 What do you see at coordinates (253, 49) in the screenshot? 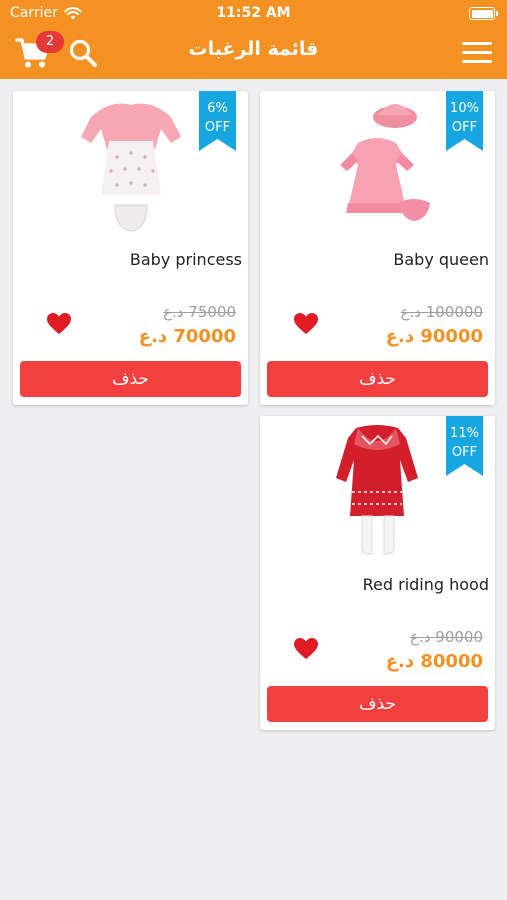
I see `page-title: قائمة الرغبات` at bounding box center [253, 49].